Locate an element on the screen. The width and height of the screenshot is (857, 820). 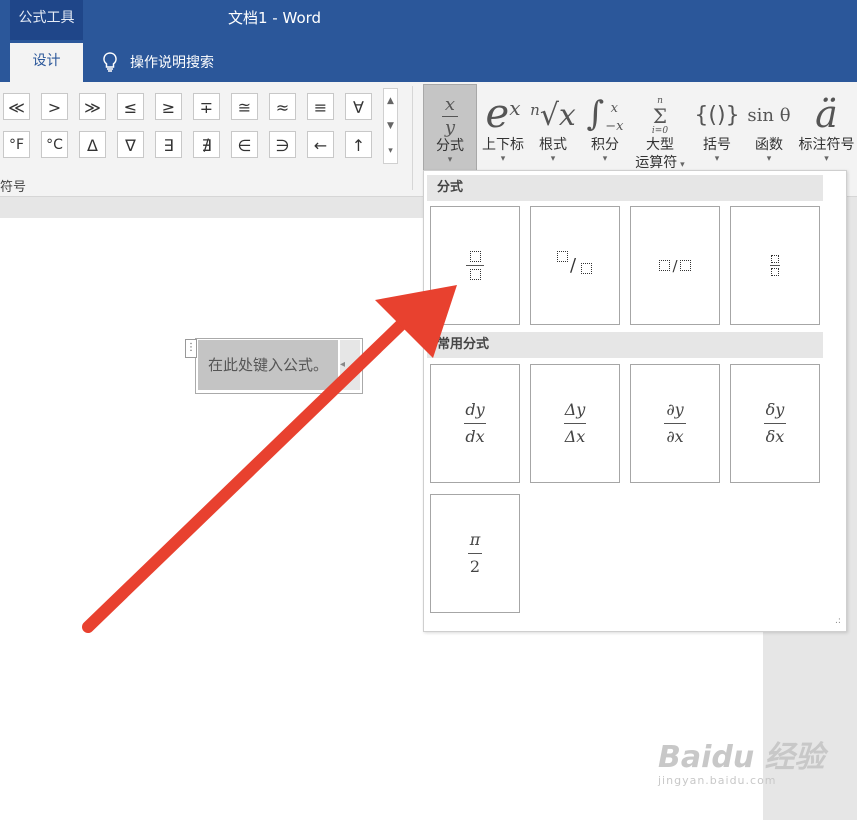
baidu-watermark: Baidu 经验 jingyan.baidu.com is located at coordinates (741, 759).